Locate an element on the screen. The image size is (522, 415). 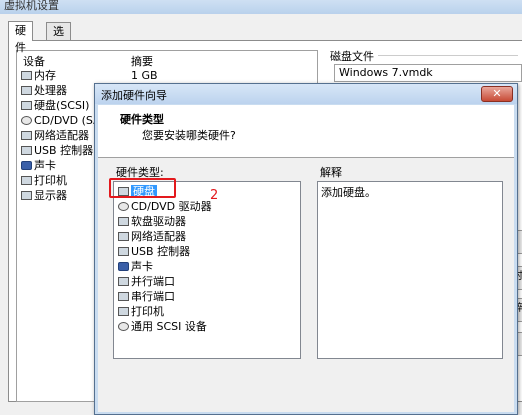
hardware-type-label: 串行端口 is located at coordinates (153, 296).